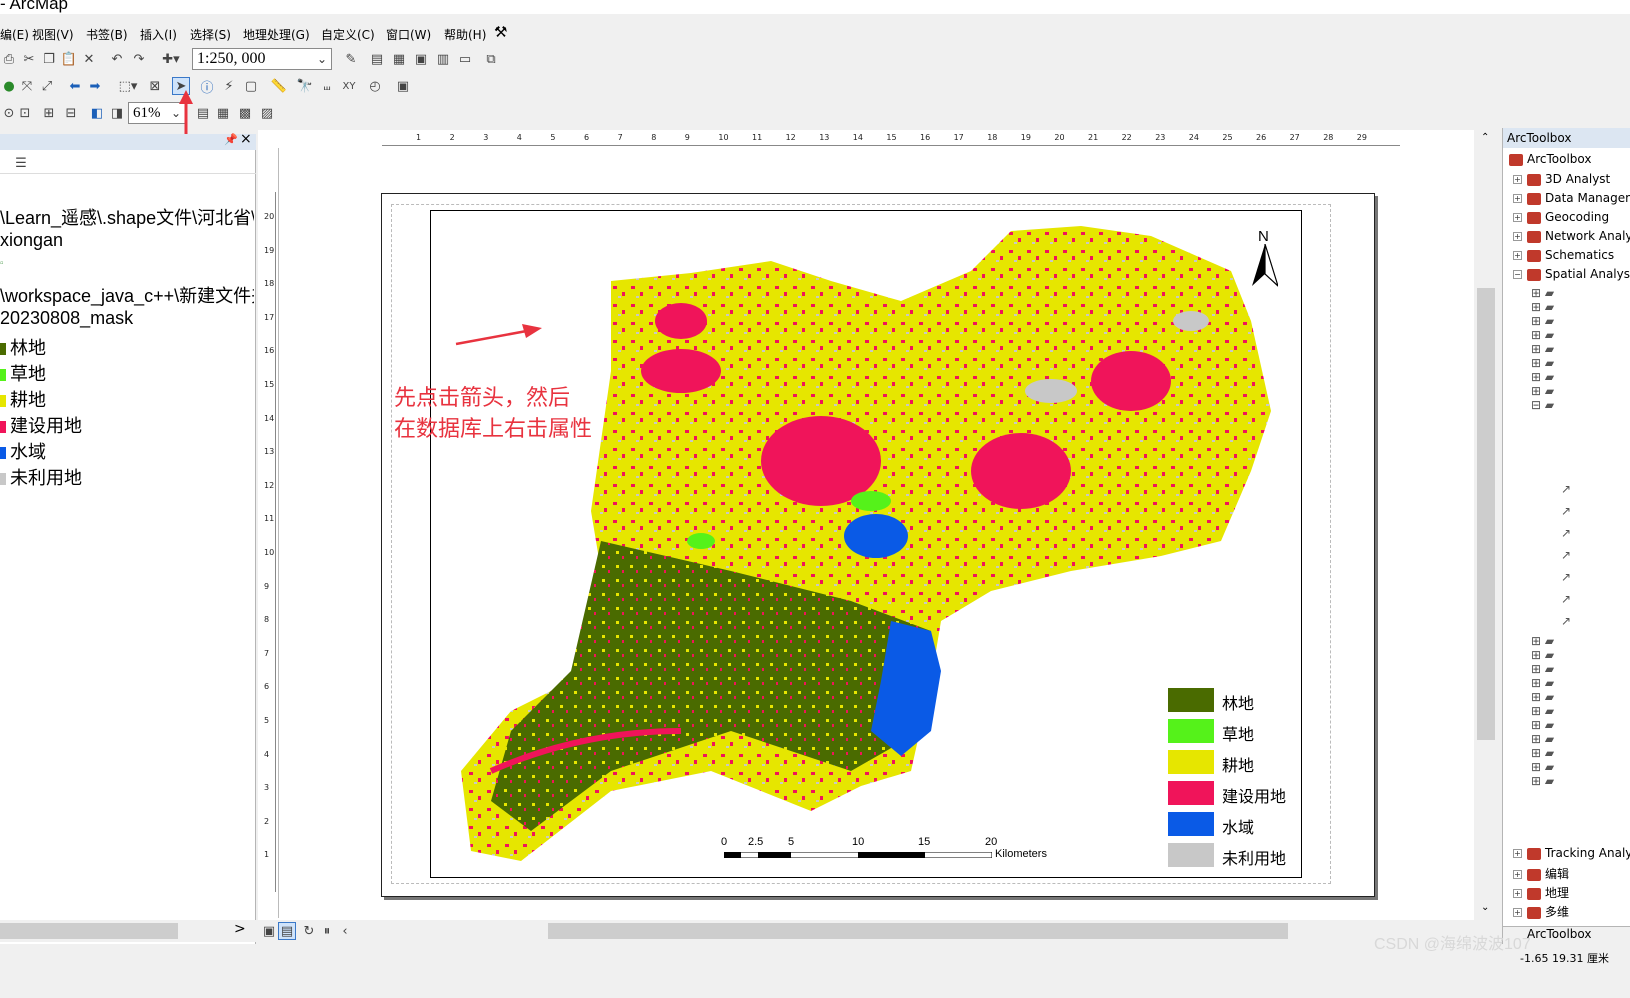 The image size is (1630, 998). I want to click on pause-icon: ⏸, so click(327, 931).